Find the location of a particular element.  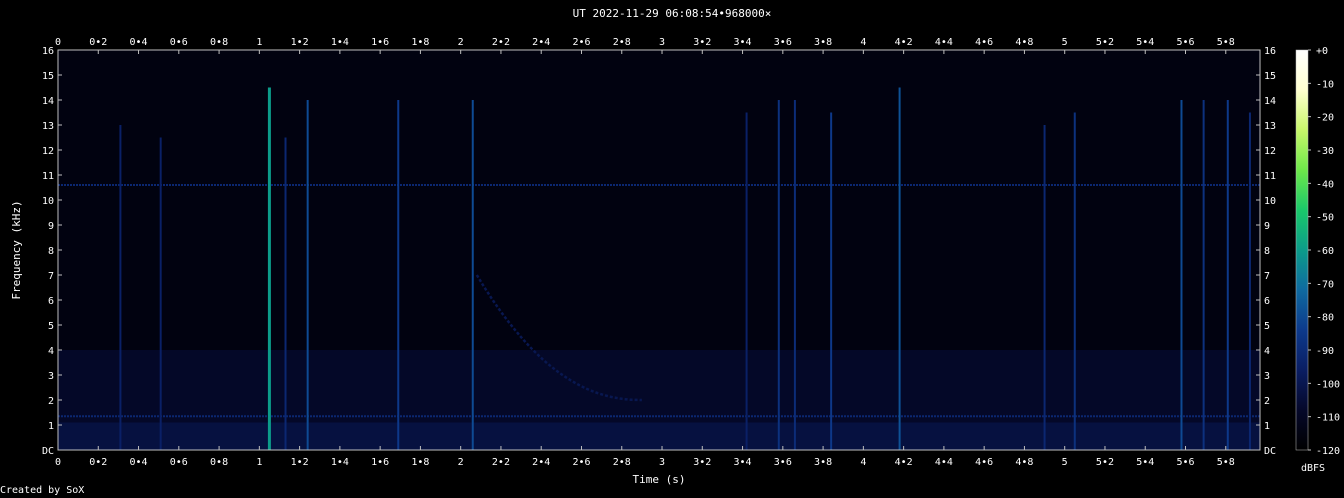

y-tick-label-right: 7 is located at coordinates (1267, 276).